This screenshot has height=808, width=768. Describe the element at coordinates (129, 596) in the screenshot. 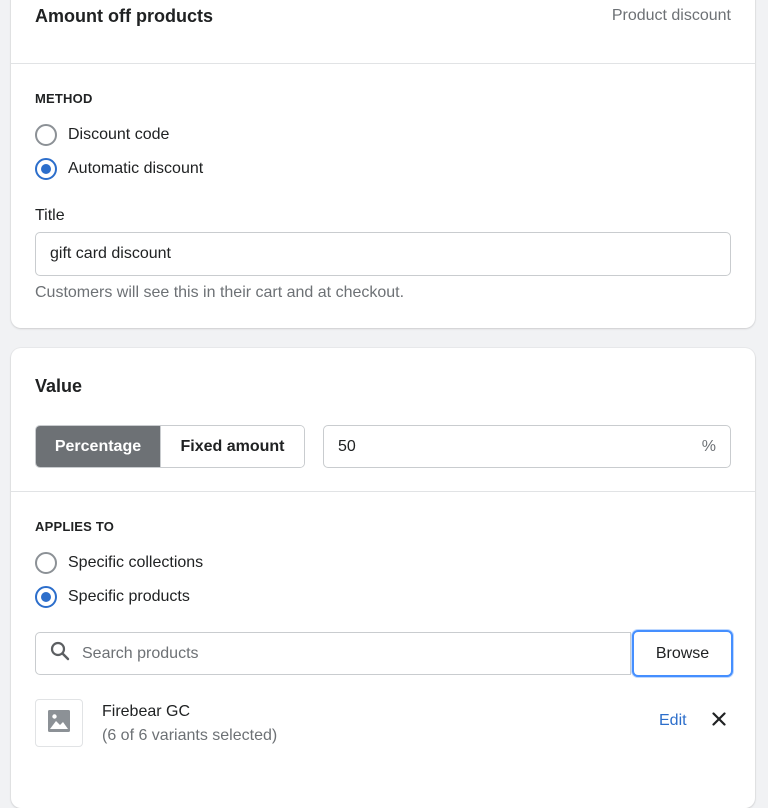

I see `radio-label: Specific products` at that location.